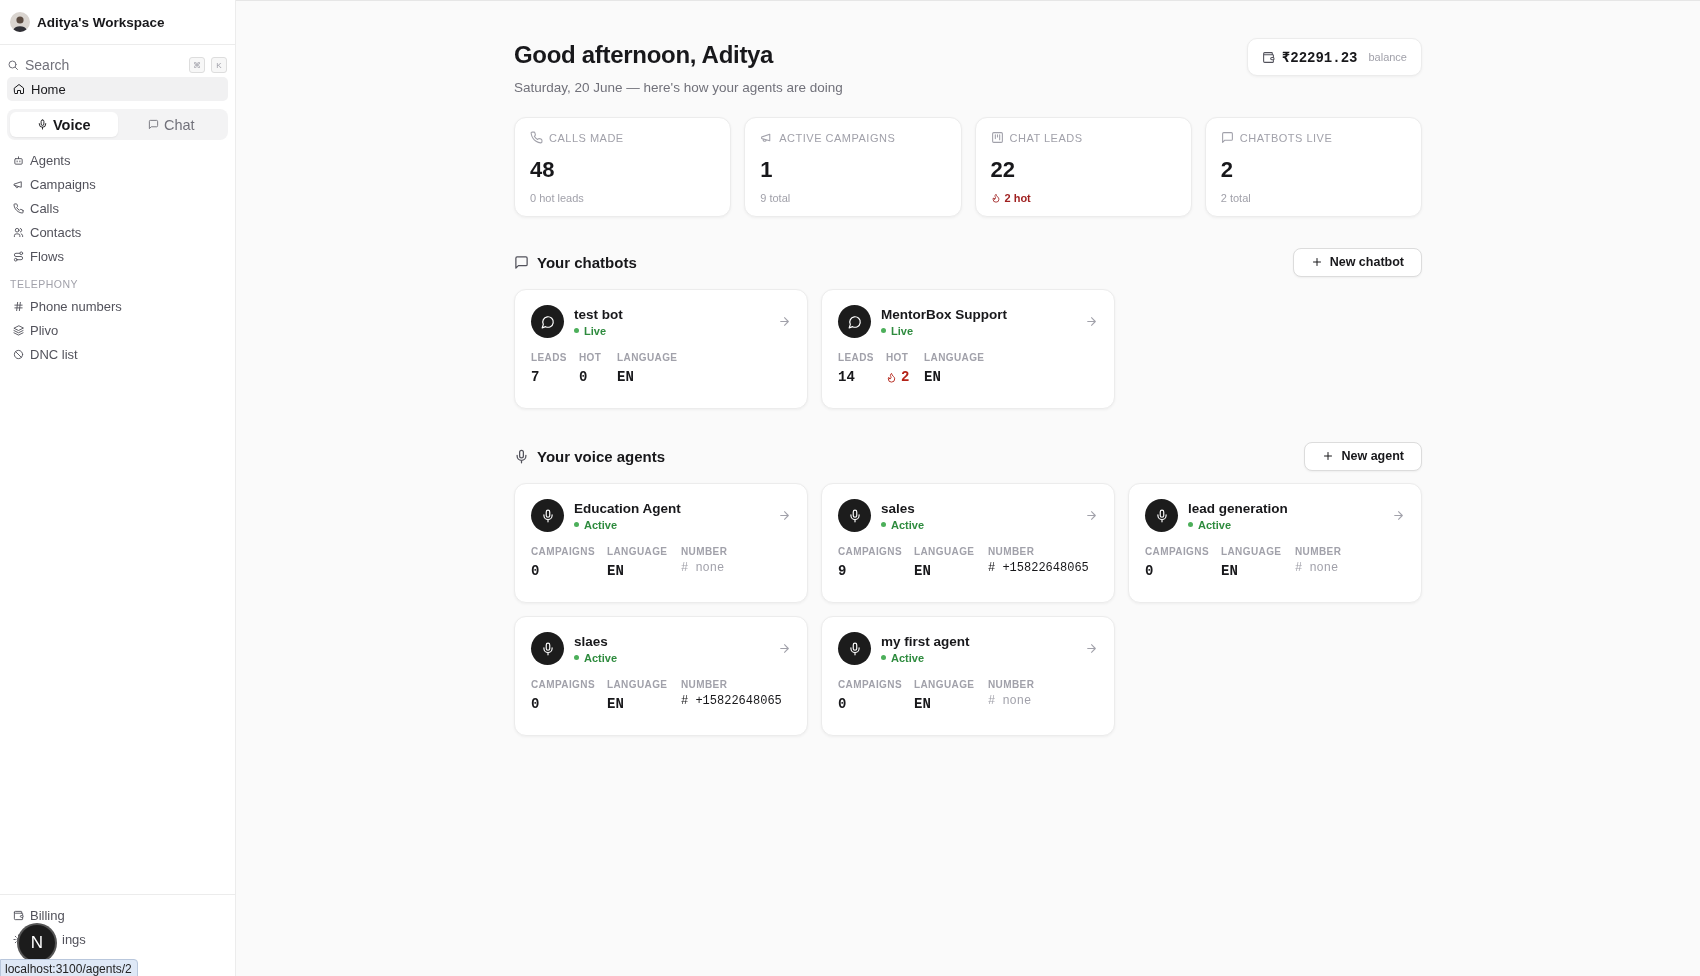 The height and width of the screenshot is (976, 1700). I want to click on sidebar-item: Agents, so click(117, 160).